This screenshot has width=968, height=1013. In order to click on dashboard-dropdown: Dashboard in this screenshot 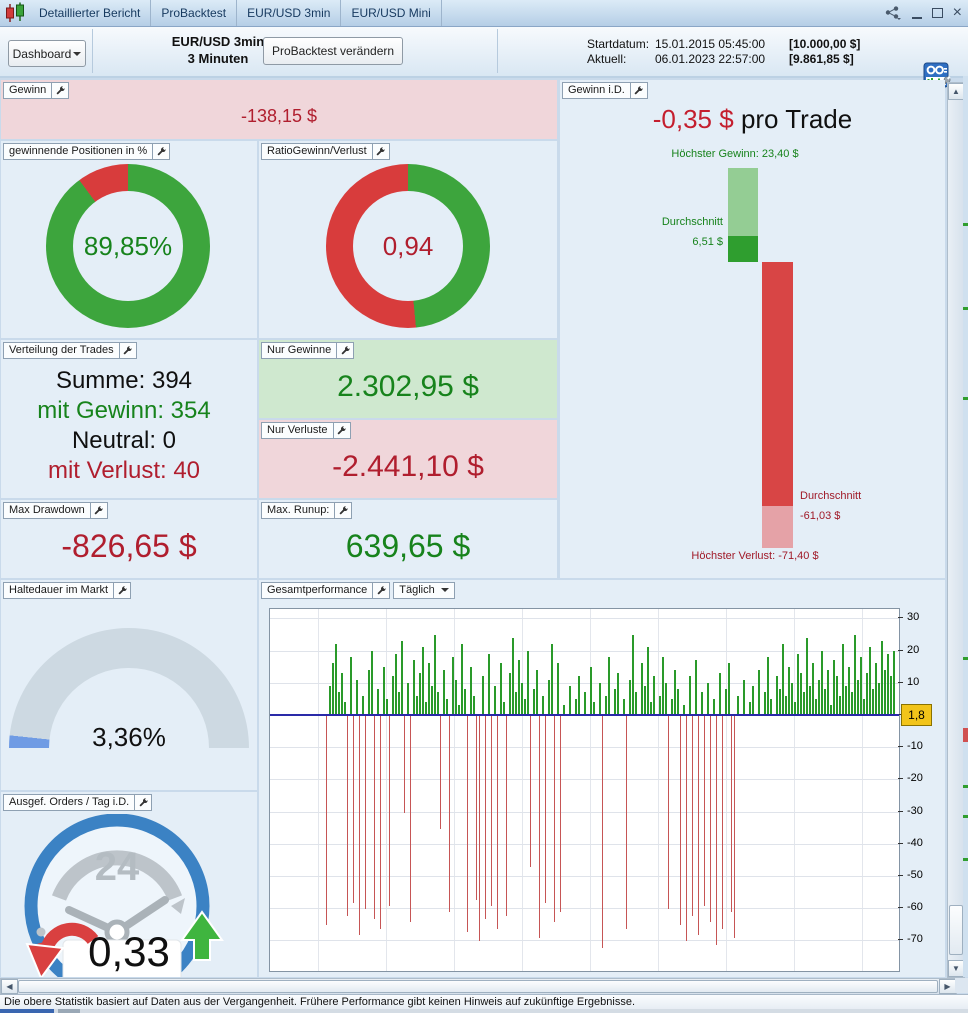, I will do `click(47, 53)`.